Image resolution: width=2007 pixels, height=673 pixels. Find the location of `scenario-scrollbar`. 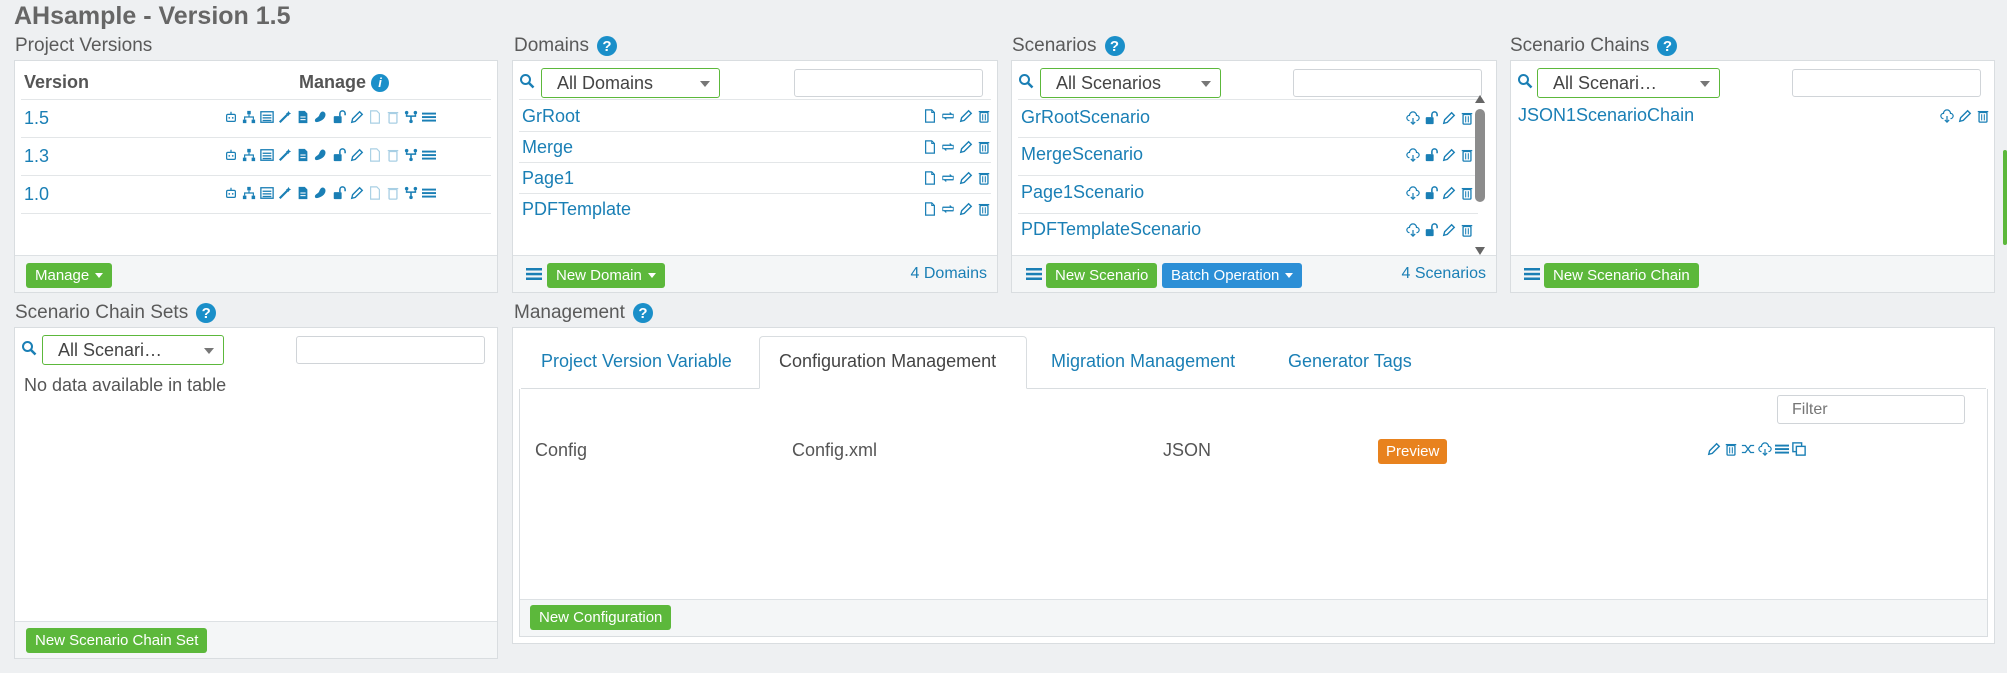

scenario-scrollbar is located at coordinates (1480, 175).